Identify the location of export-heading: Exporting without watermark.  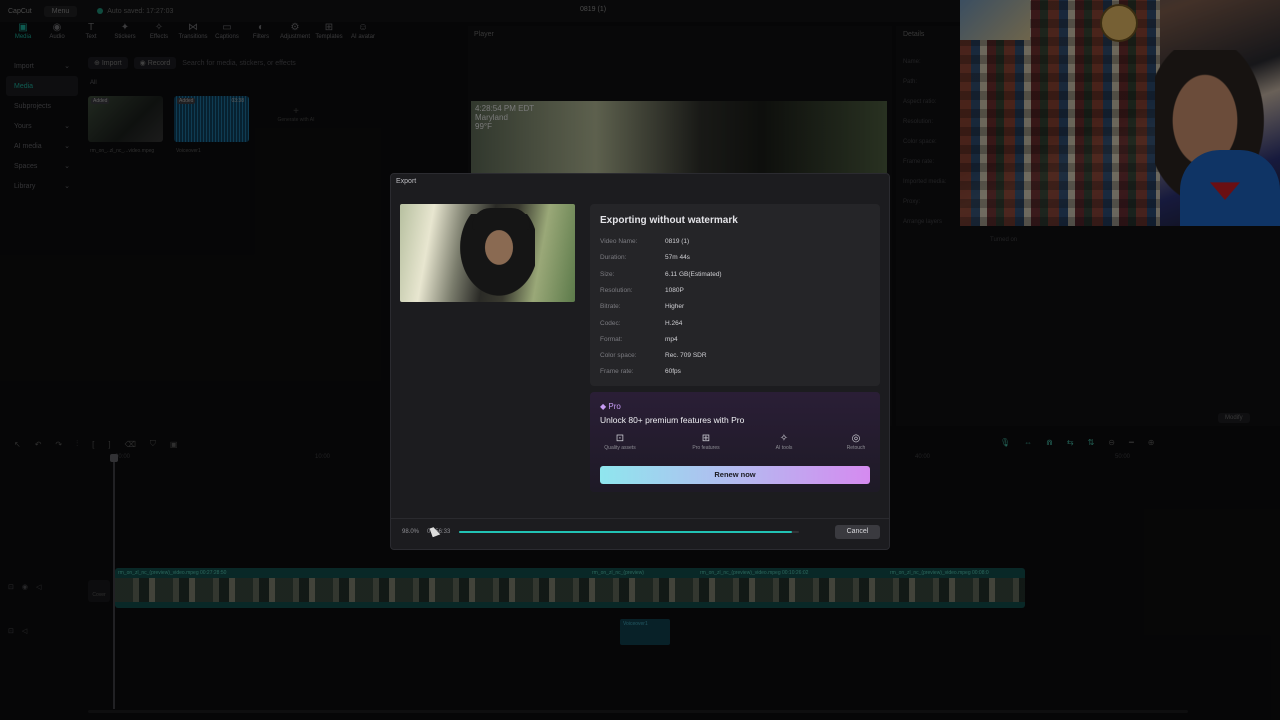
(669, 220).